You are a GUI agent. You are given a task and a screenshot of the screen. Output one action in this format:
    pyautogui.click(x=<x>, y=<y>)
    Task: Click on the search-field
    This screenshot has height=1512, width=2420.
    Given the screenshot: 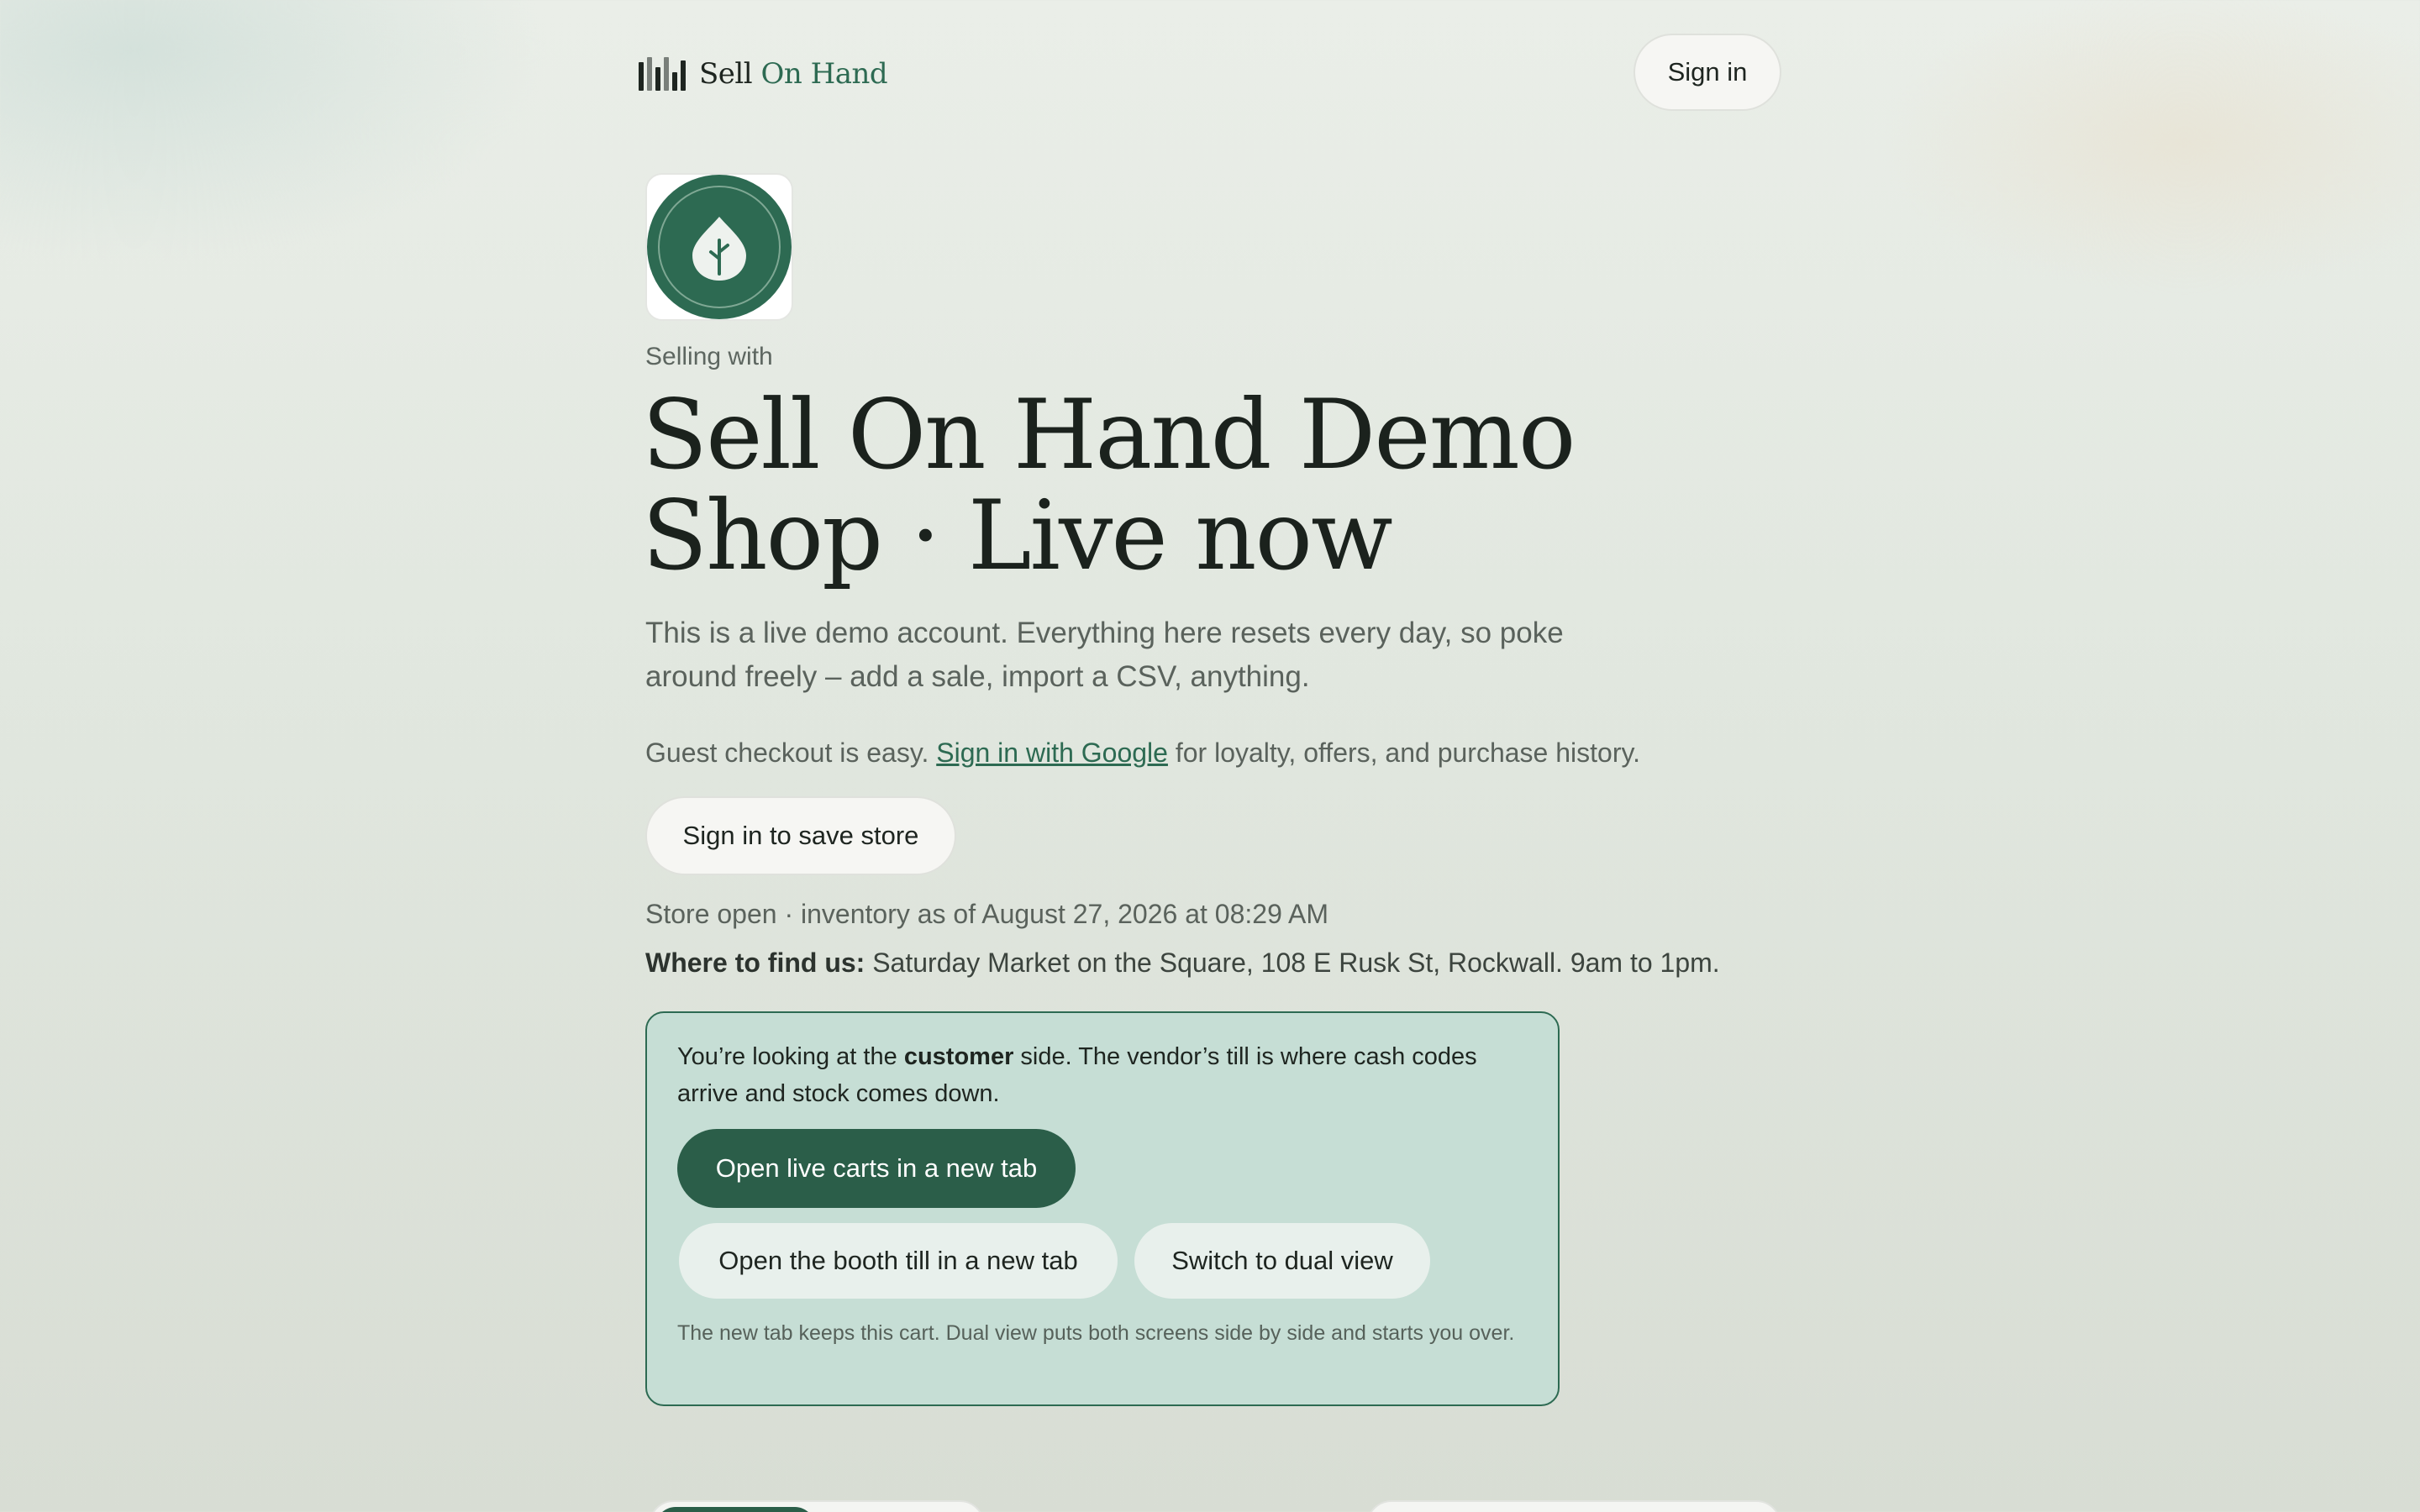 What is the action you would take?
    pyautogui.click(x=1573, y=1506)
    